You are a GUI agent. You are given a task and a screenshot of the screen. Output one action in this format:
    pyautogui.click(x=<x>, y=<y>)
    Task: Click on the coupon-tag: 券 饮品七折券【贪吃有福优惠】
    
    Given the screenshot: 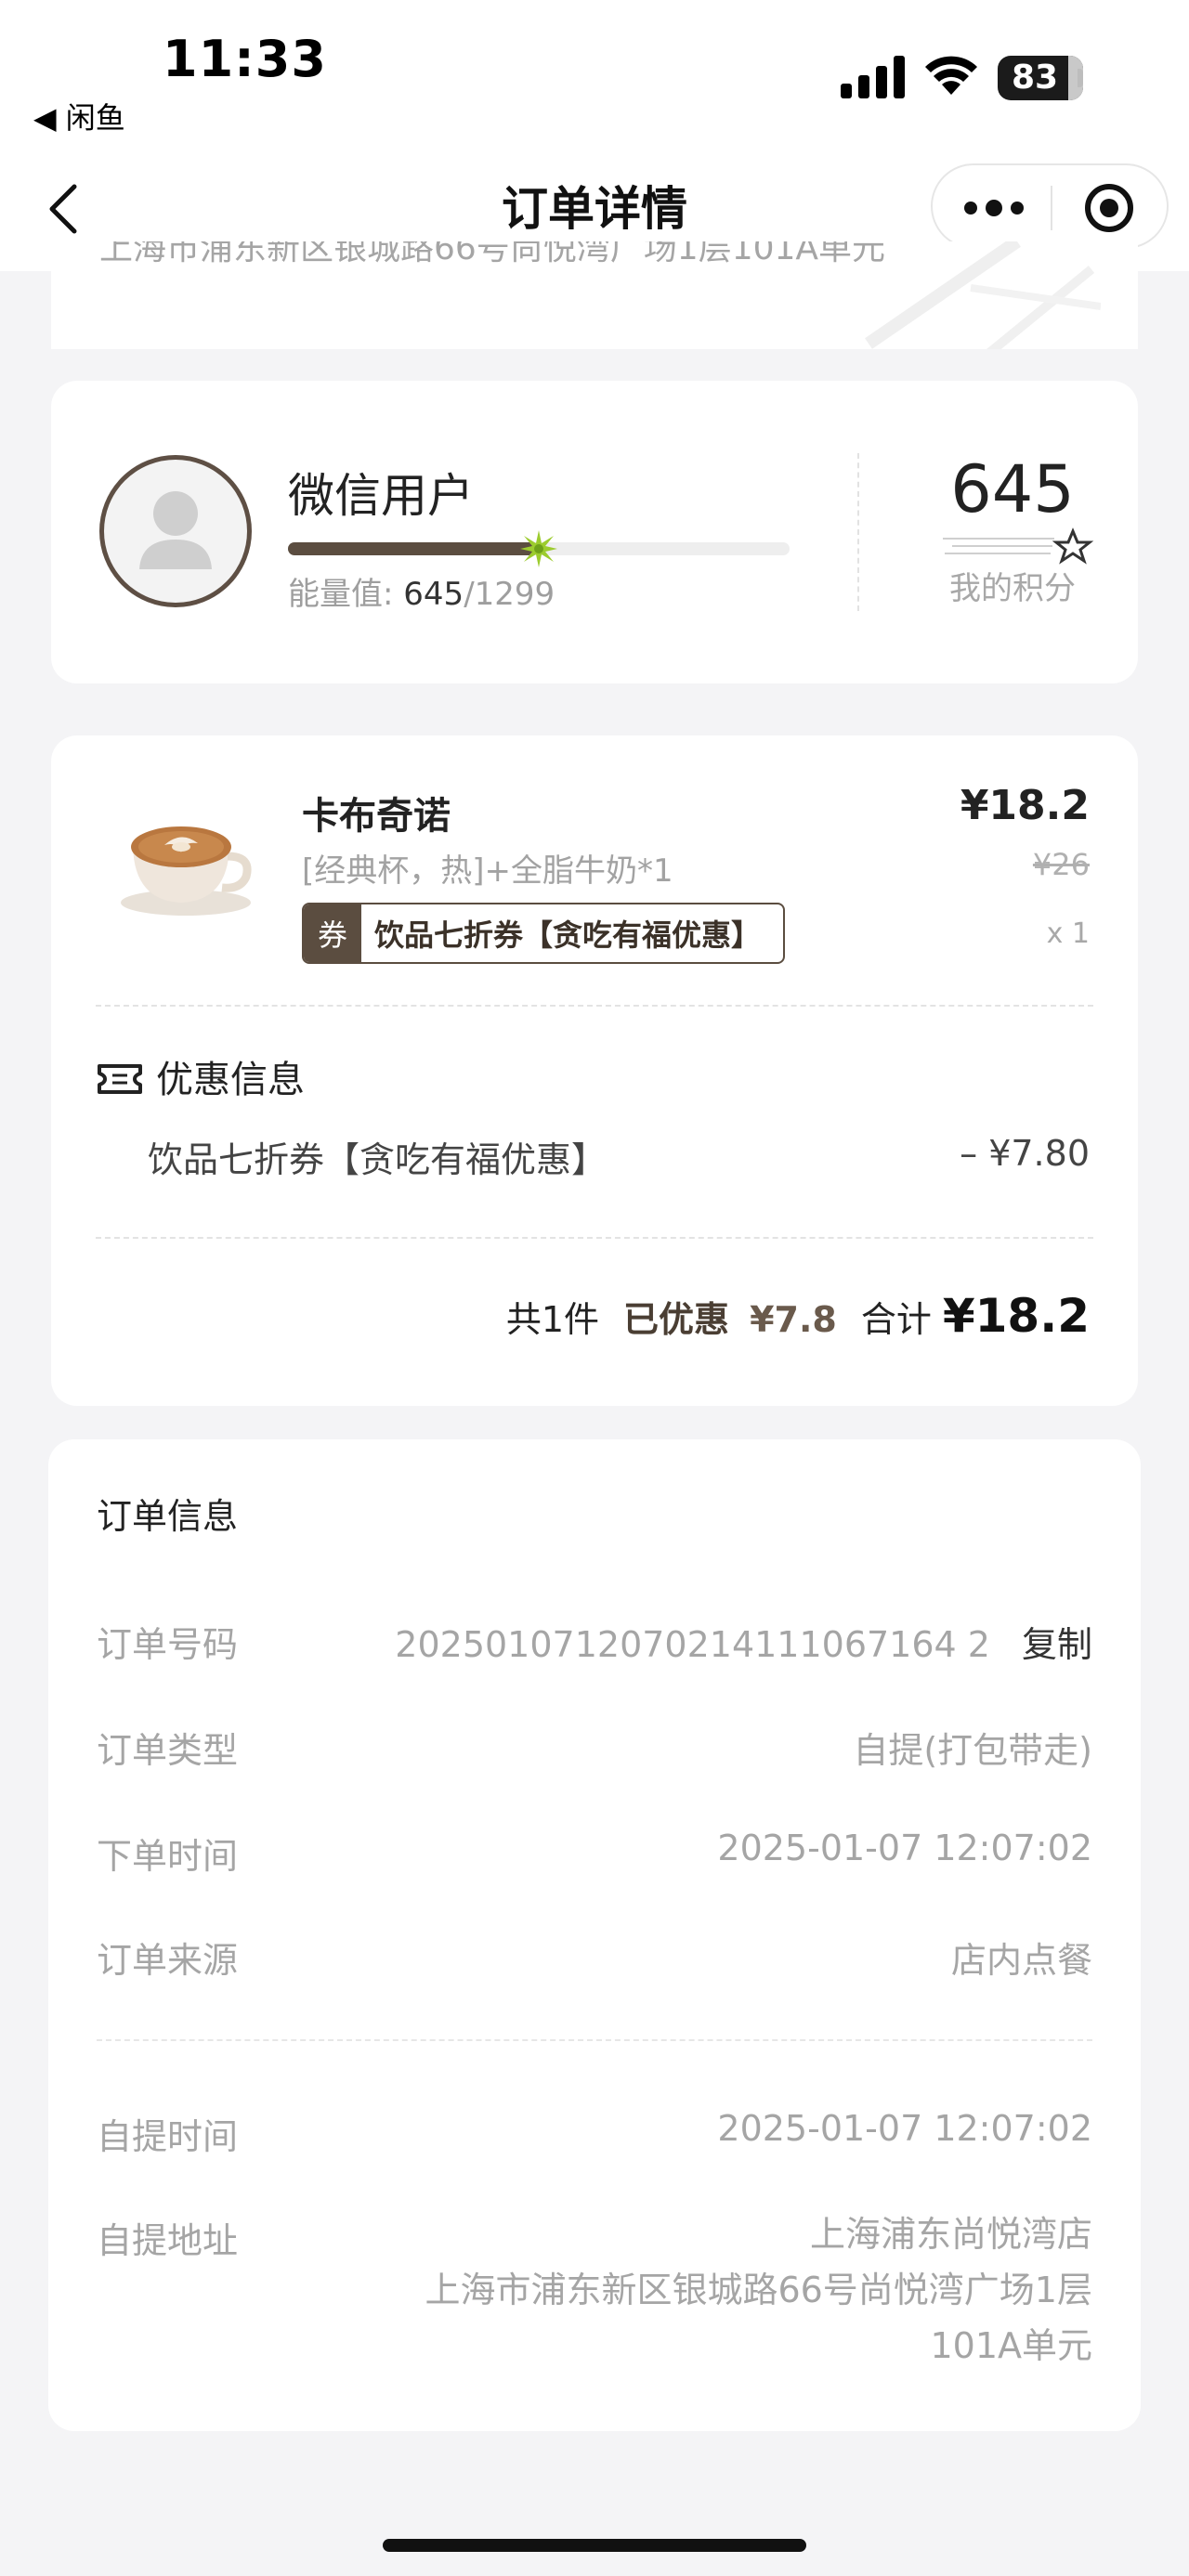 What is the action you would take?
    pyautogui.click(x=544, y=933)
    